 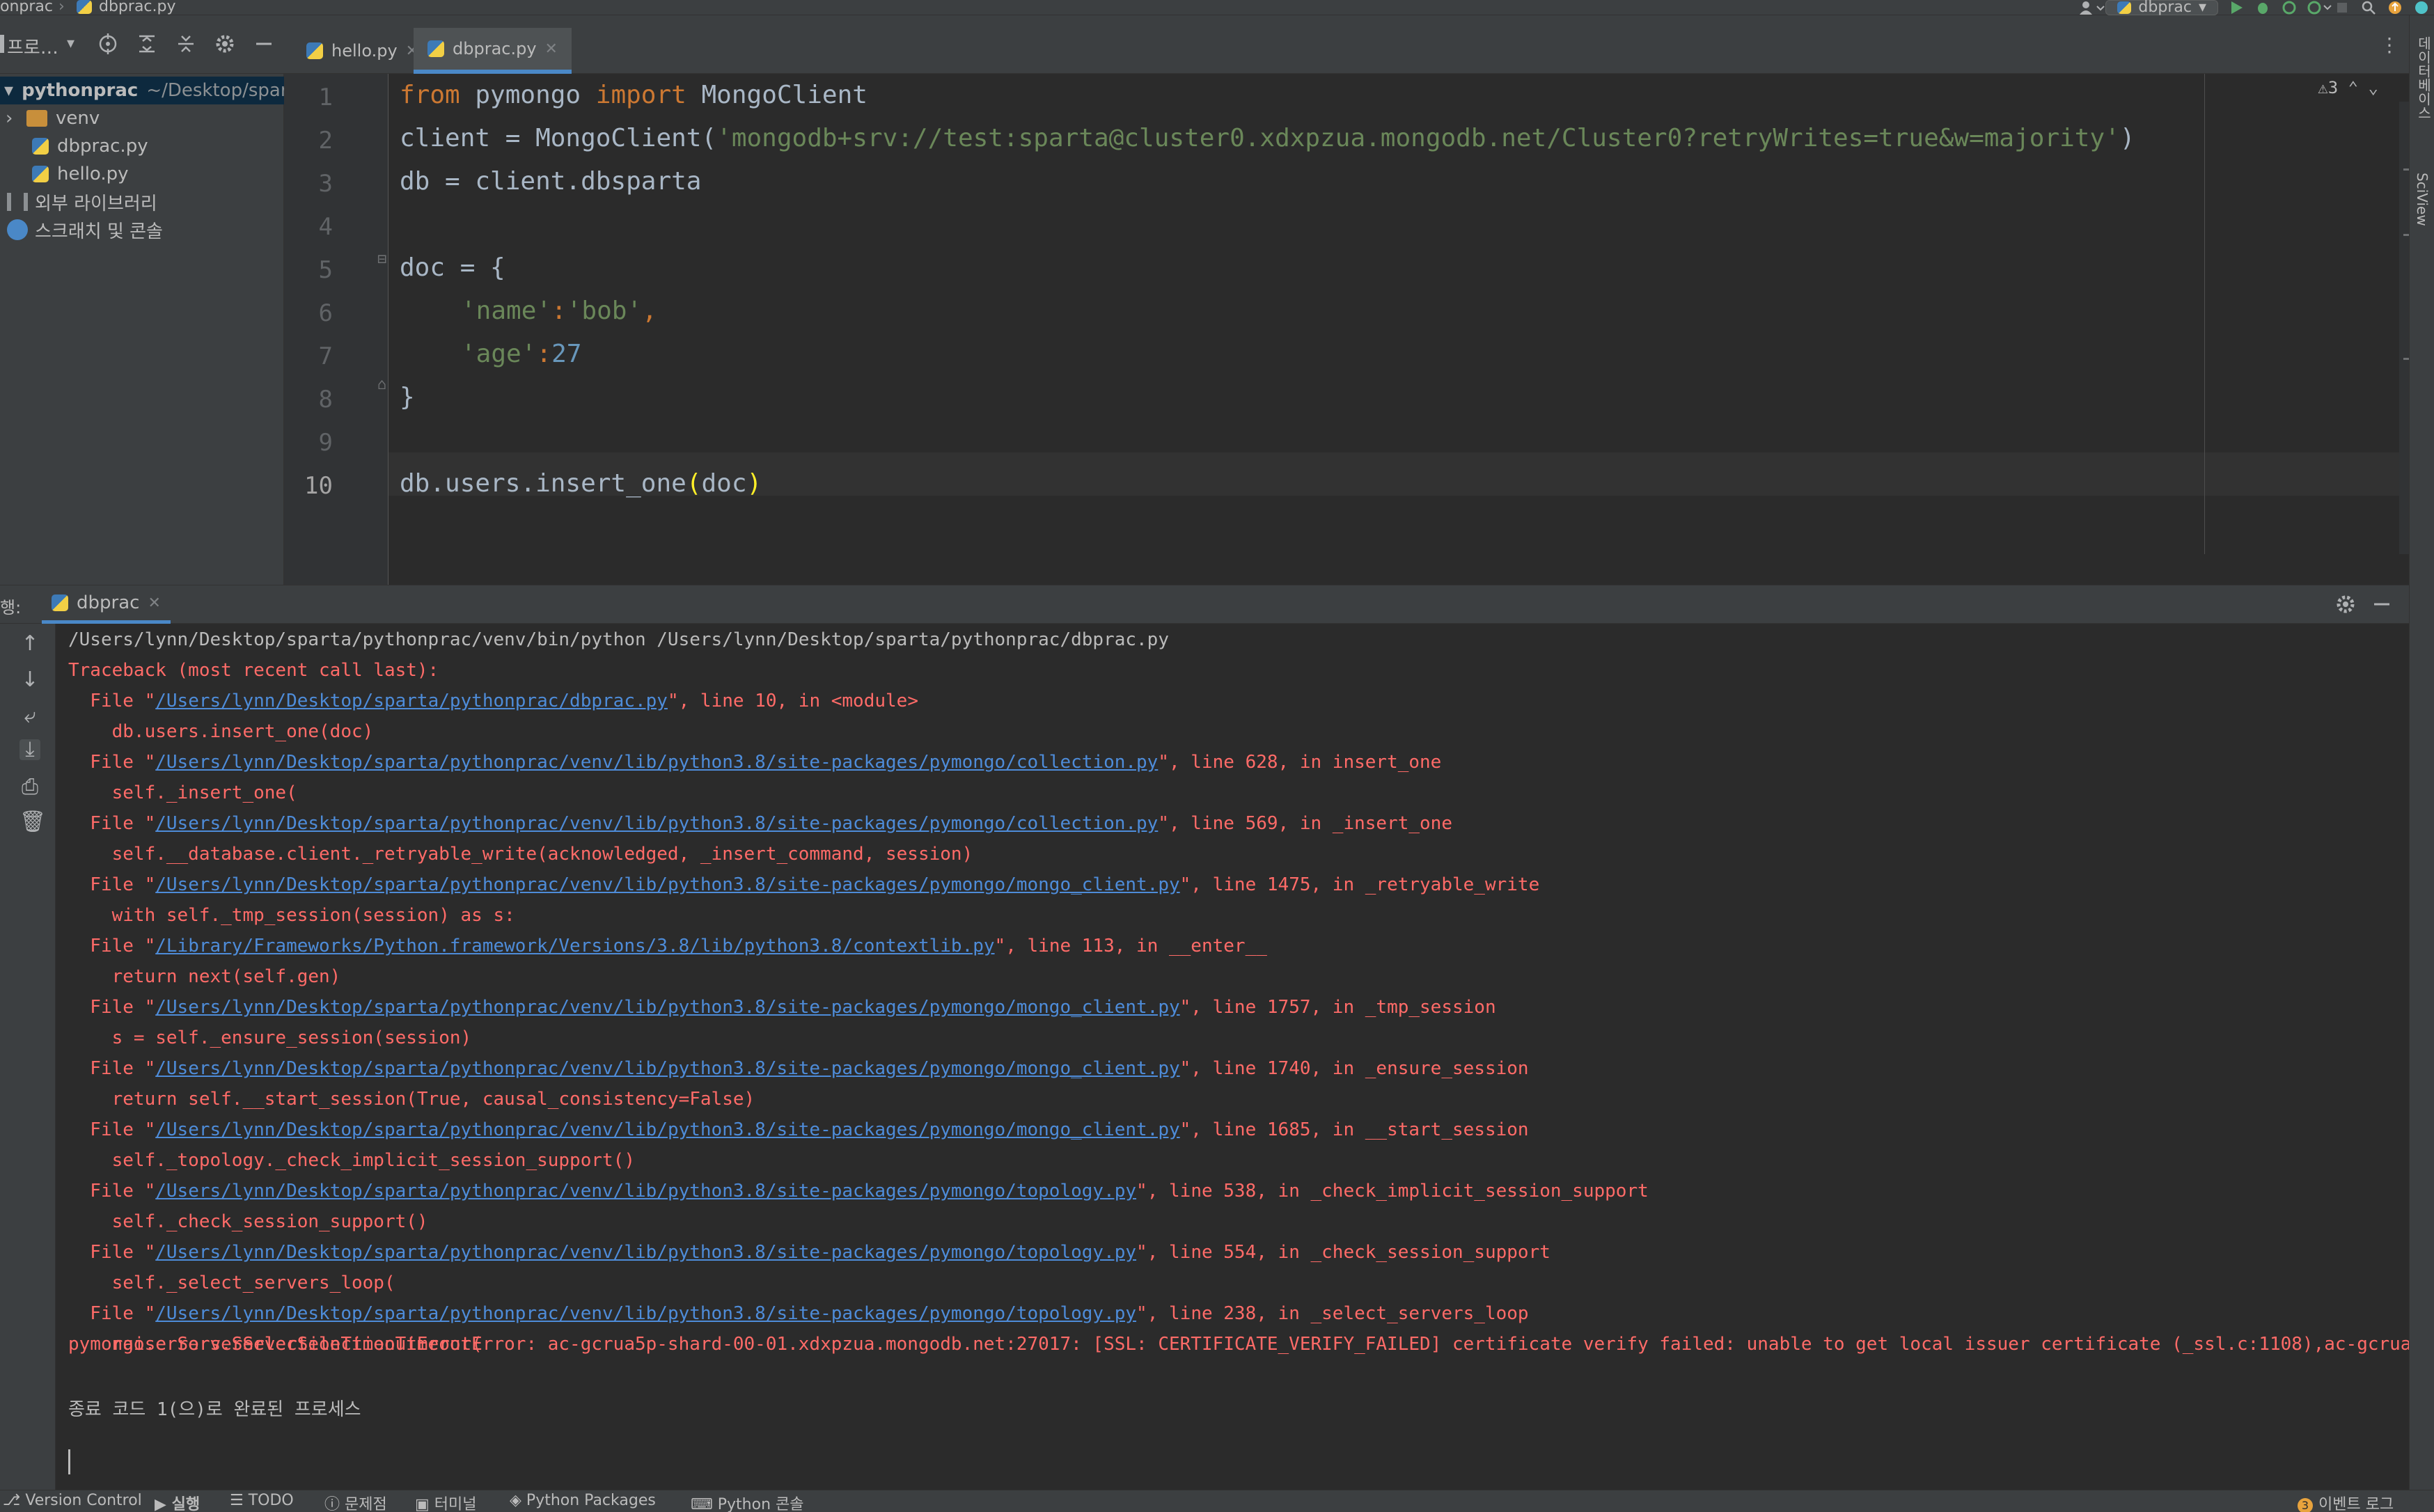 What do you see at coordinates (29, 749) in the screenshot?
I see `scroll-to-end-icon: ⤓` at bounding box center [29, 749].